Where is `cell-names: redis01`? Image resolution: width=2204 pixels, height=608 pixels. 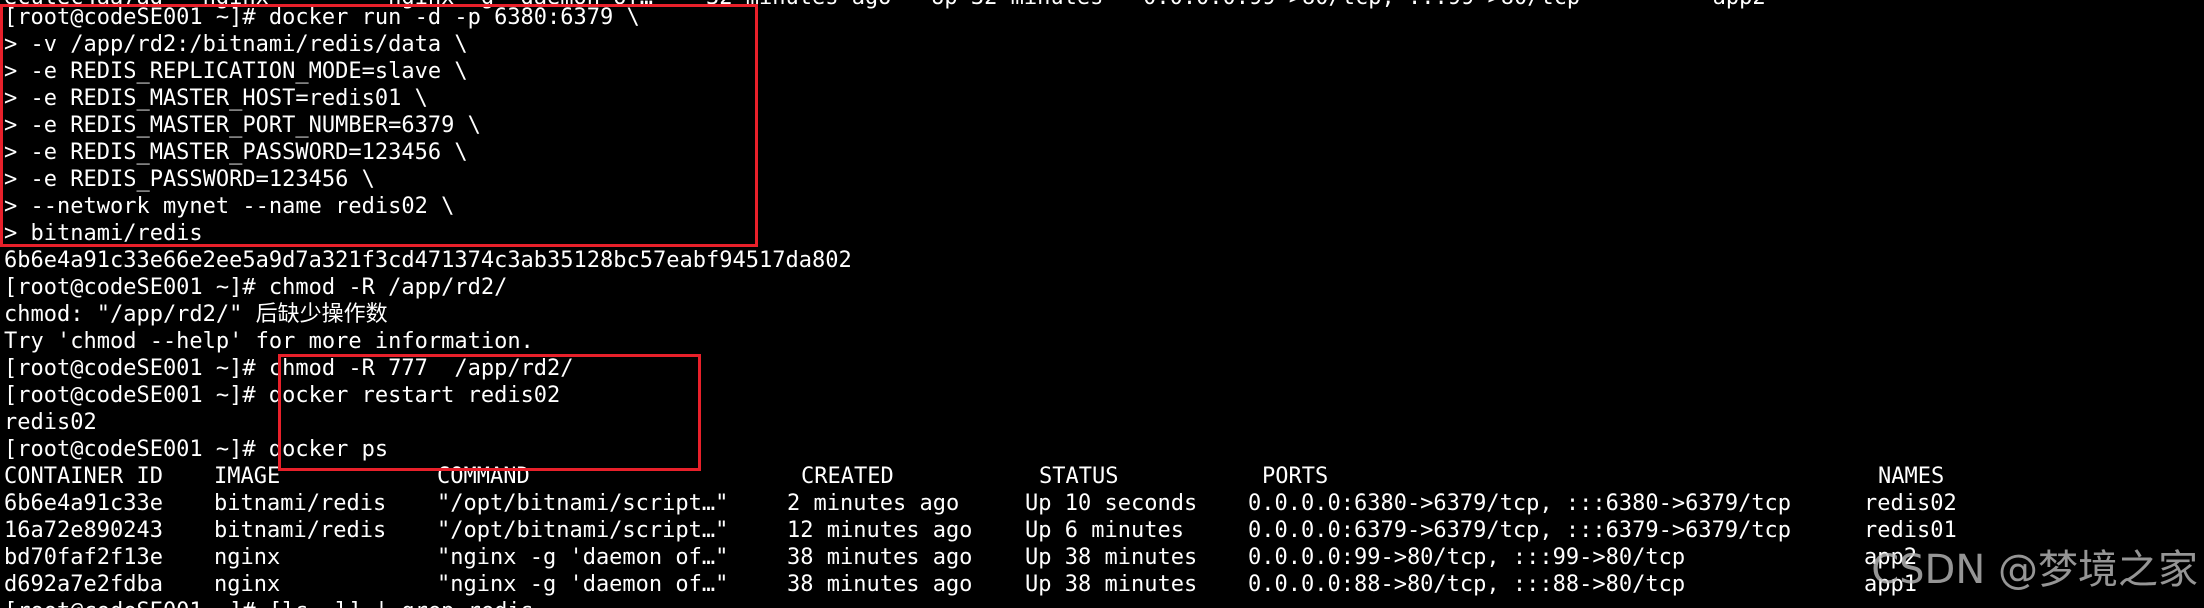
cell-names: redis01 is located at coordinates (1910, 530).